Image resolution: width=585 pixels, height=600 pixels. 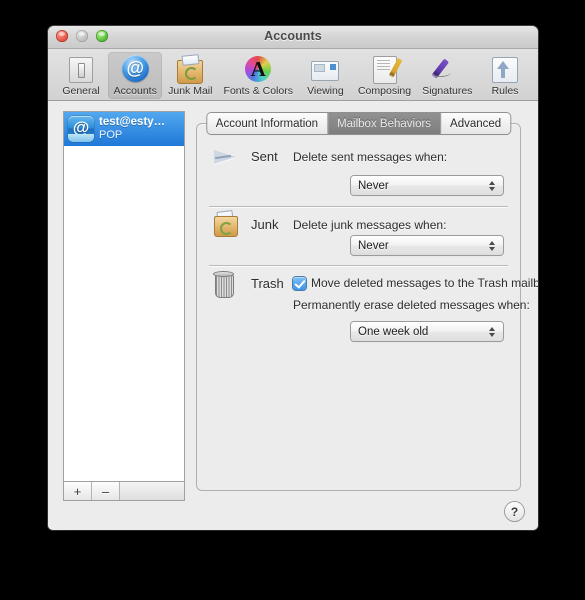 I want to click on toolbar-item-fonts-colors: Fonts & Colors, so click(x=258, y=75).